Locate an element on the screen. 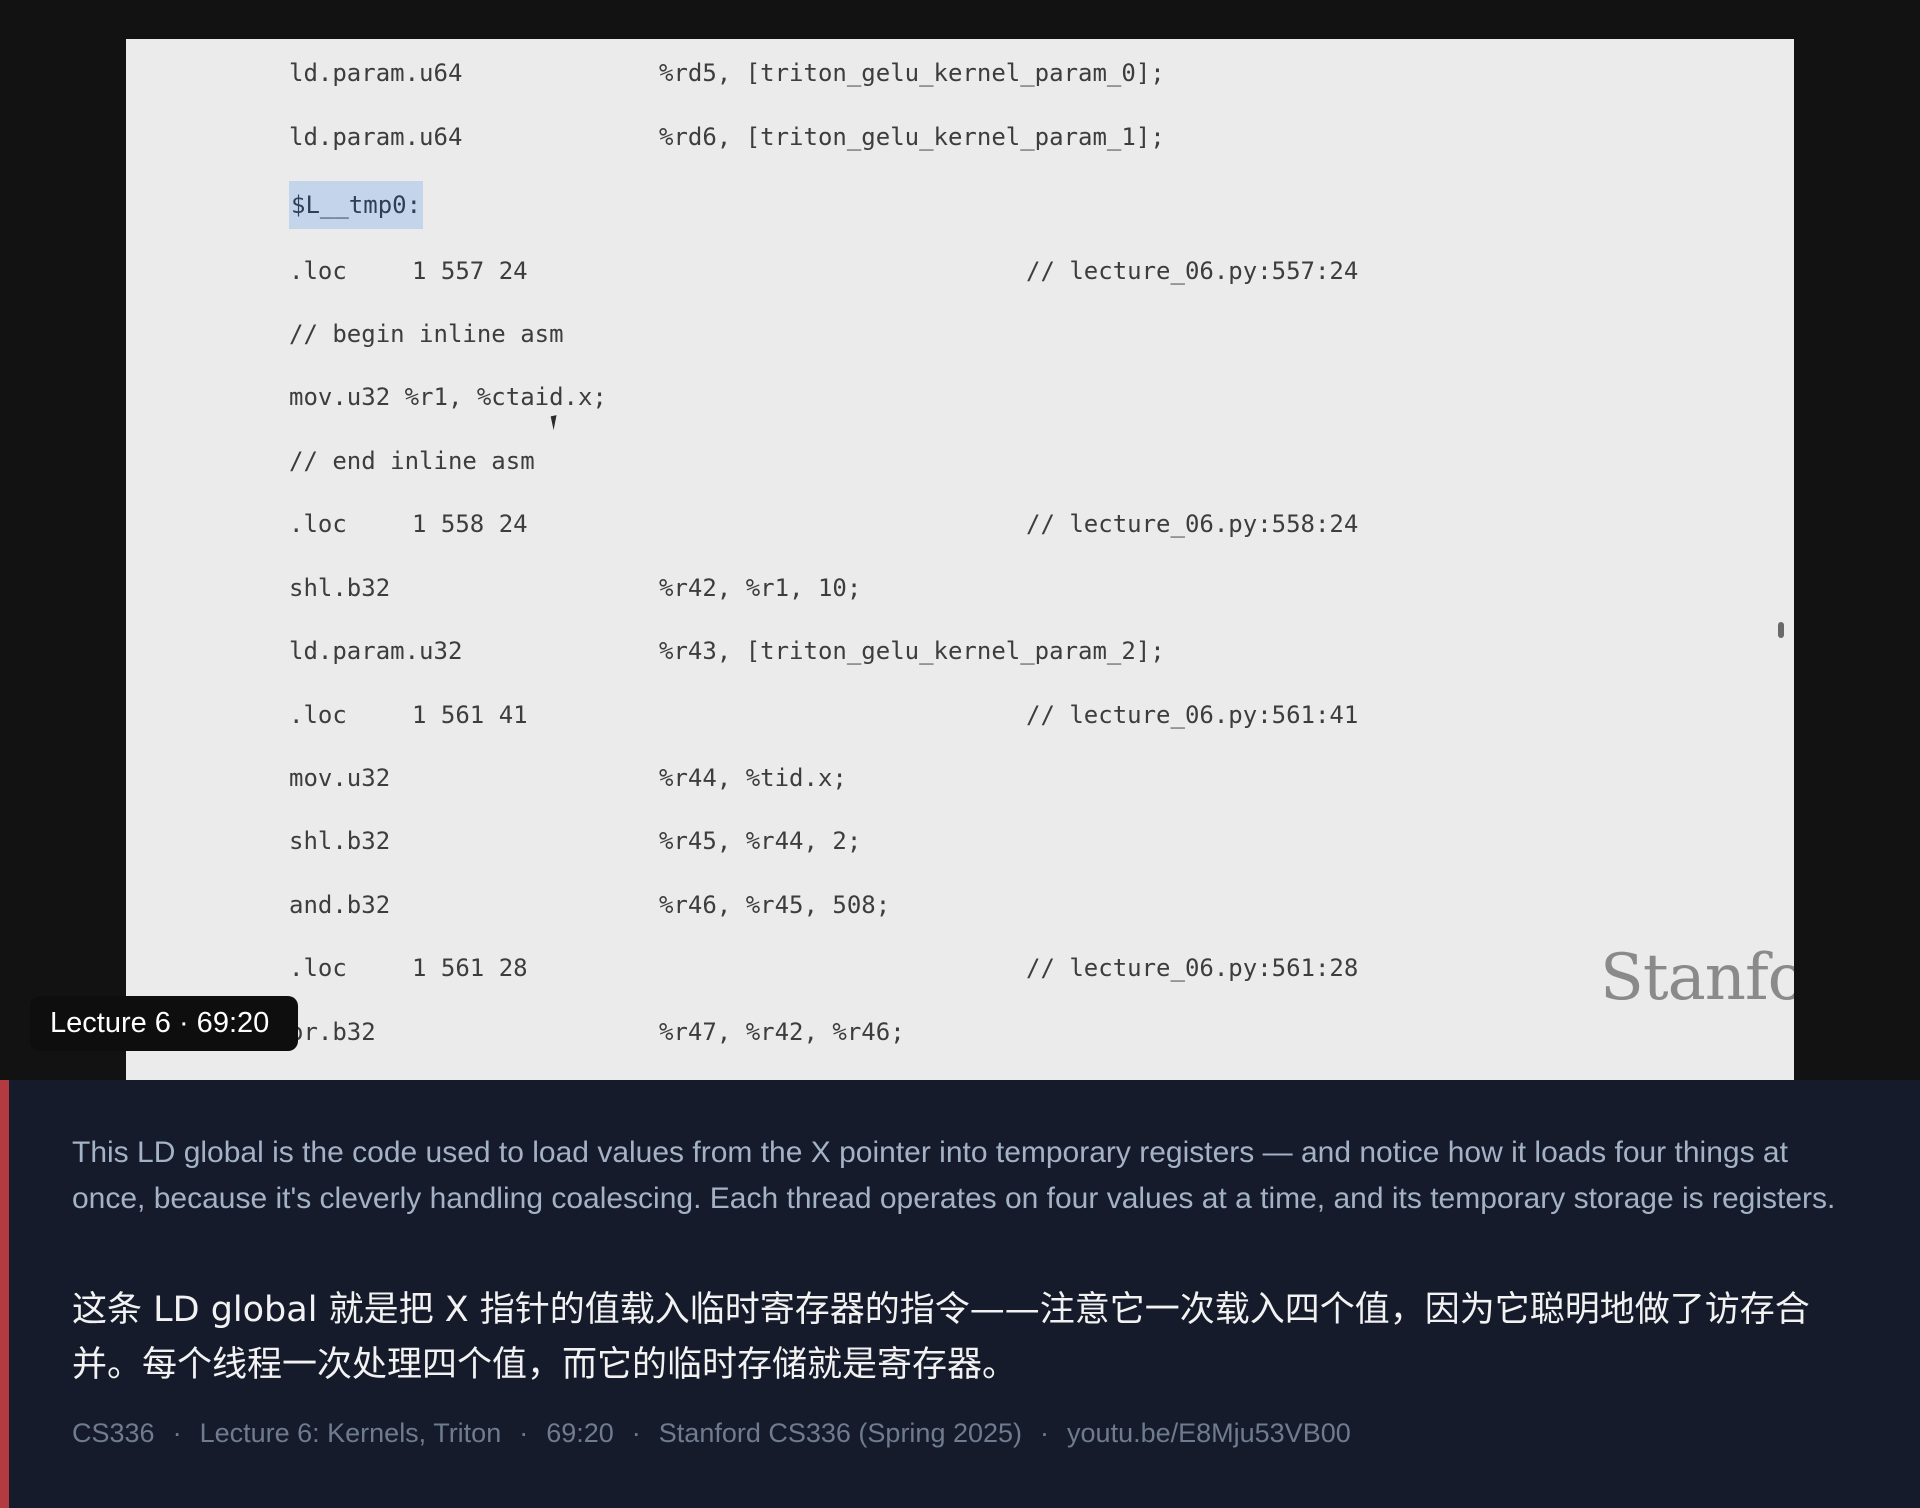 The image size is (1920, 1508). code-args: %rd6, [triton_gelu_kernel_param_1]; is located at coordinates (912, 137).